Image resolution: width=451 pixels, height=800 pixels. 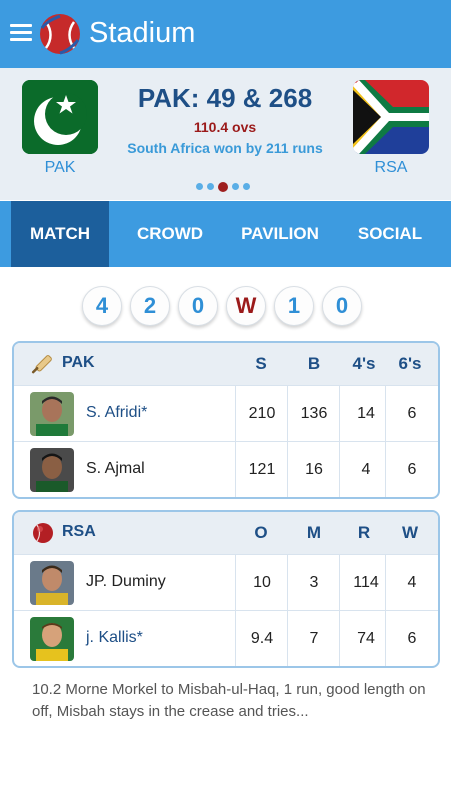 I want to click on app-logo-icon, so click(x=60, y=34).